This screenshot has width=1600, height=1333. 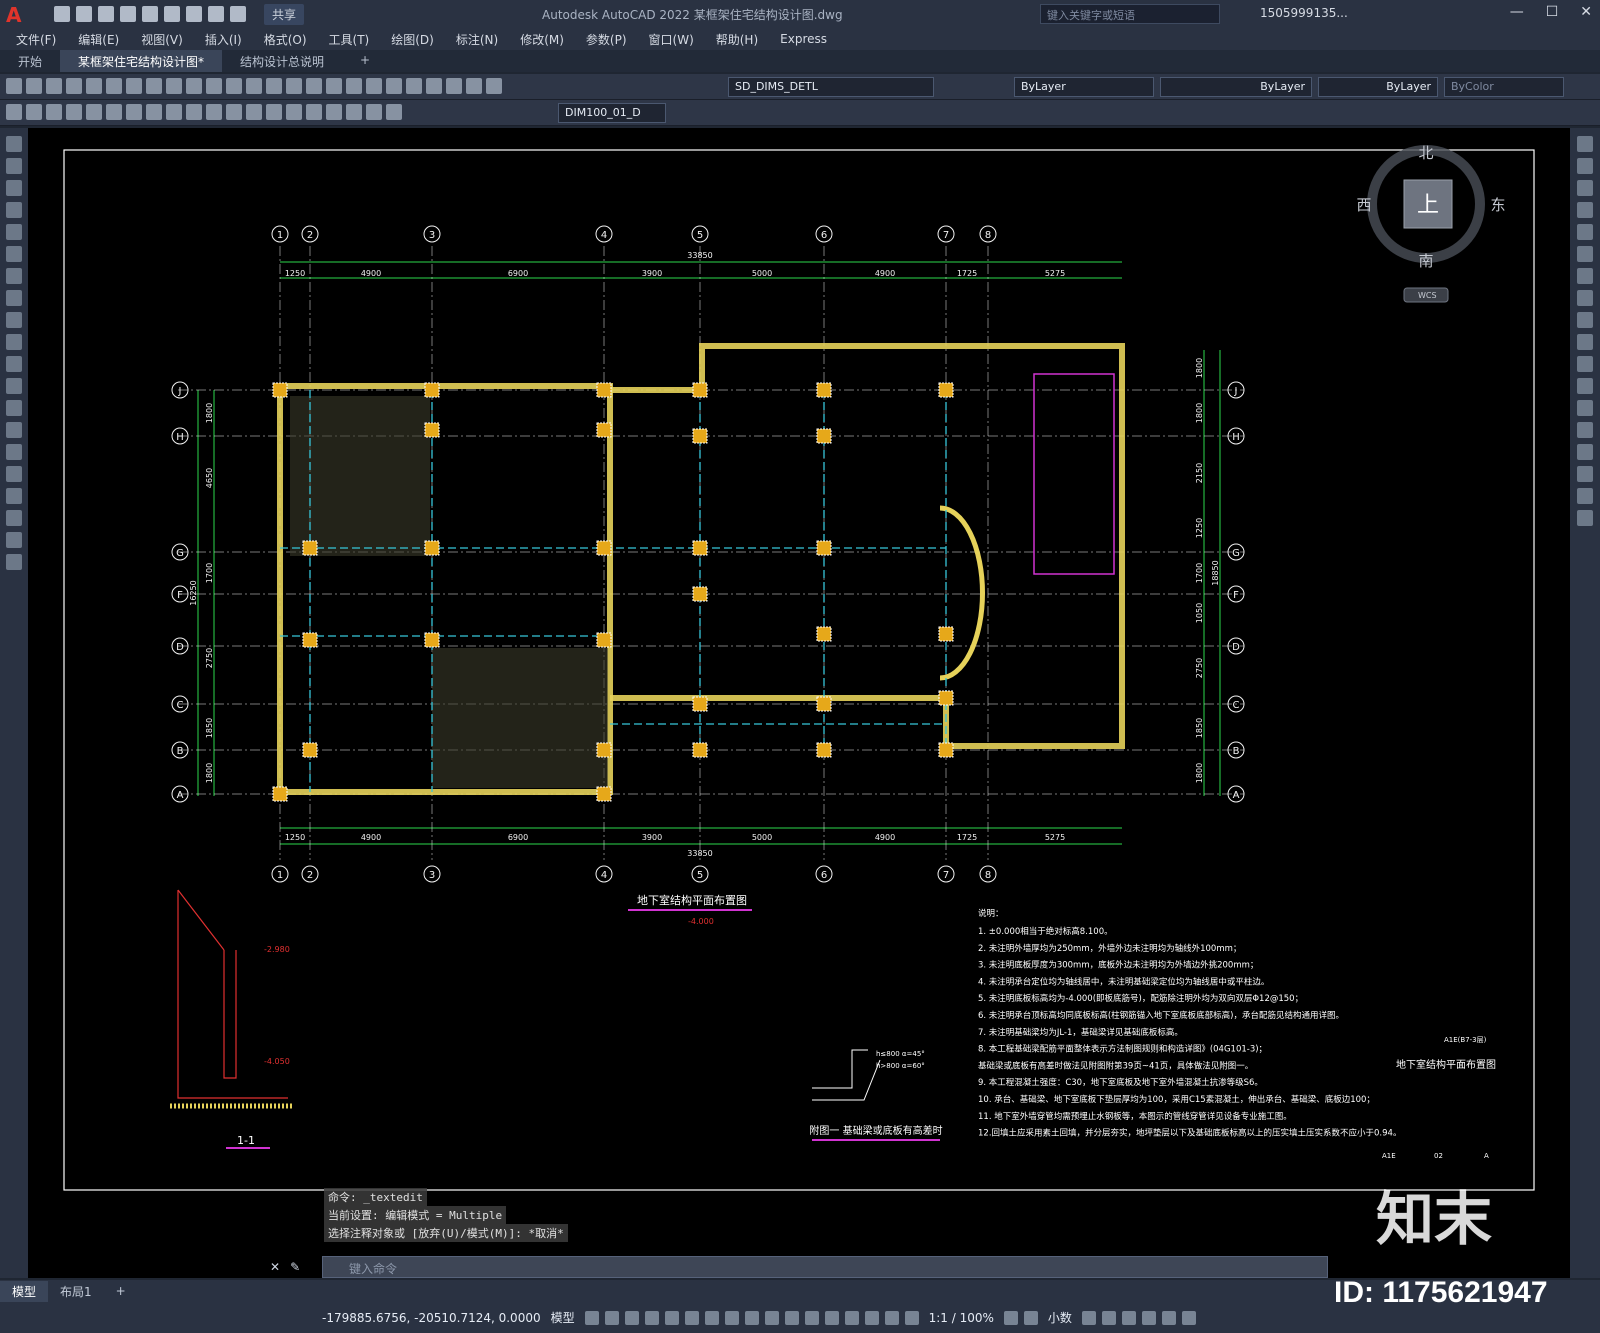 What do you see at coordinates (30, 61) in the screenshot?
I see `tab-start: 开始` at bounding box center [30, 61].